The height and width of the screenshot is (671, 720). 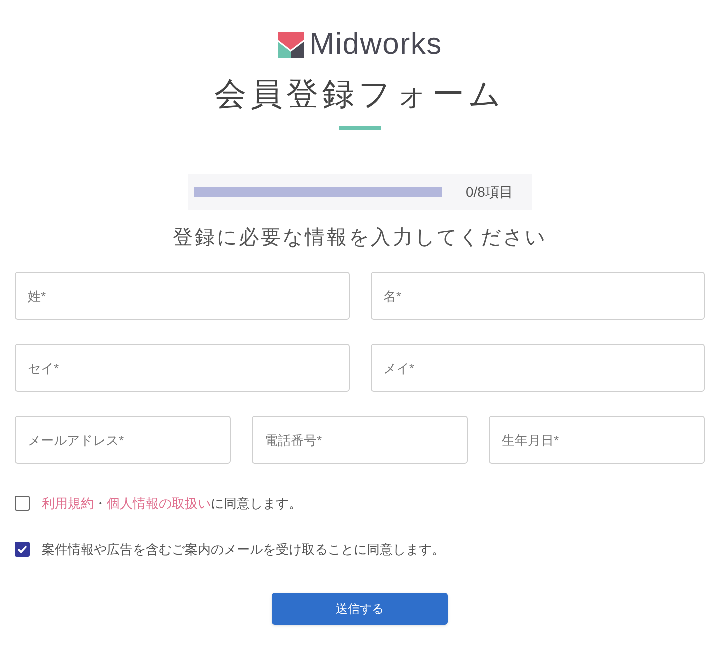 What do you see at coordinates (68, 503) in the screenshot?
I see `terms-link: 利用規約` at bounding box center [68, 503].